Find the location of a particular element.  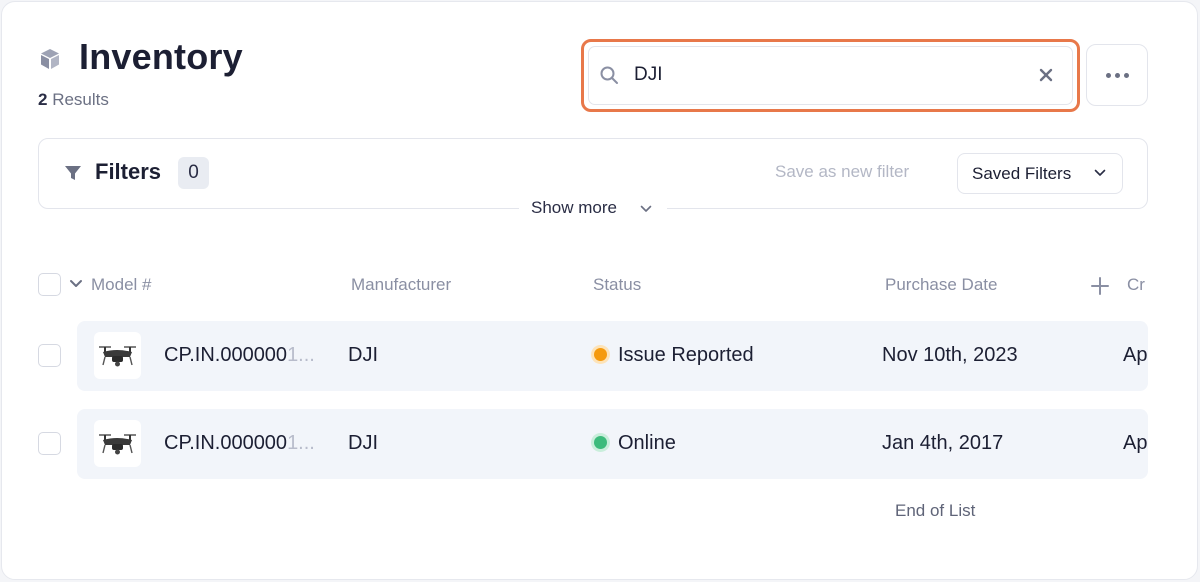

more-options-button is located at coordinates (1117, 75).